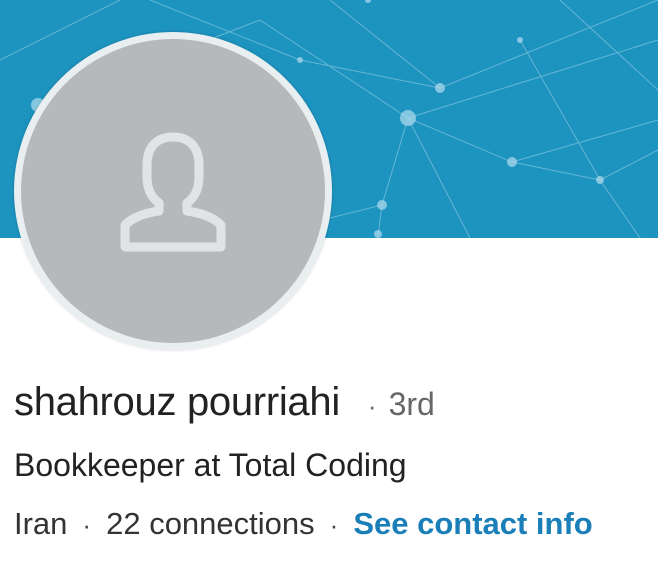  I want to click on profile-meta-row: Iran · 22 connections · See contact info, so click(303, 524).